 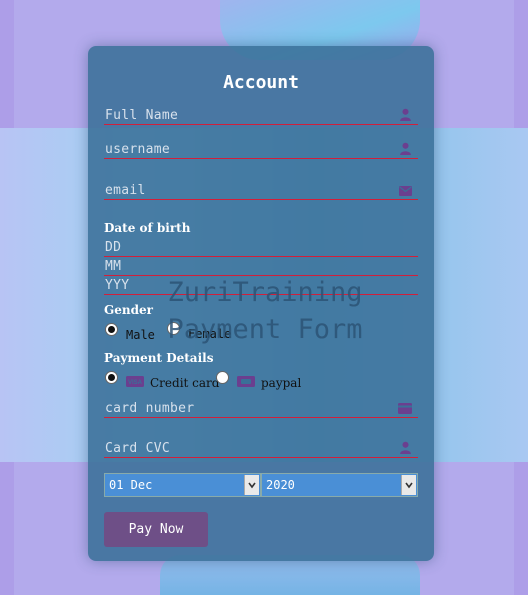 What do you see at coordinates (246, 381) in the screenshot?
I see `paypal-icon` at bounding box center [246, 381].